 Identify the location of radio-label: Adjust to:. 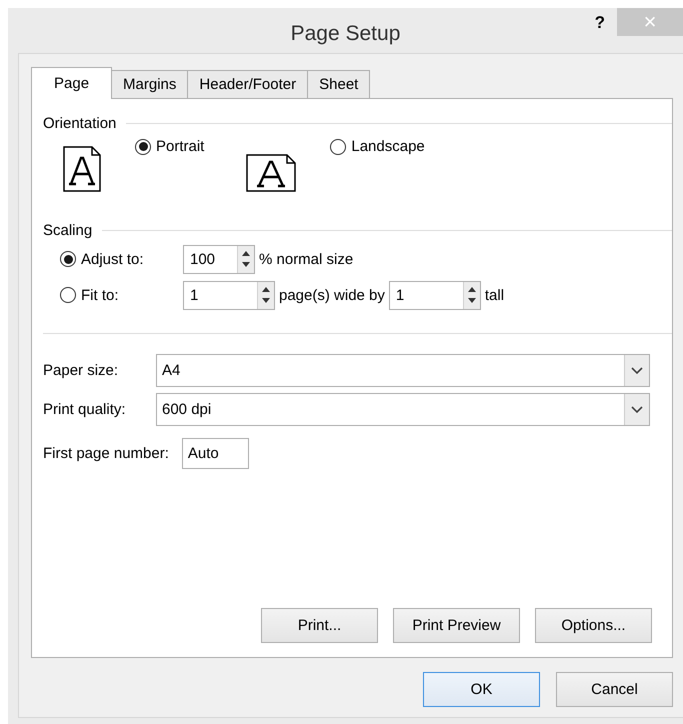
(112, 259).